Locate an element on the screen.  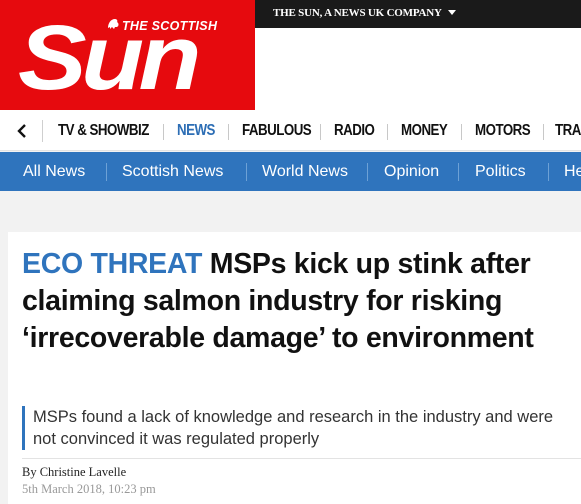
subnav-item-all-news: All News is located at coordinates (54, 172).